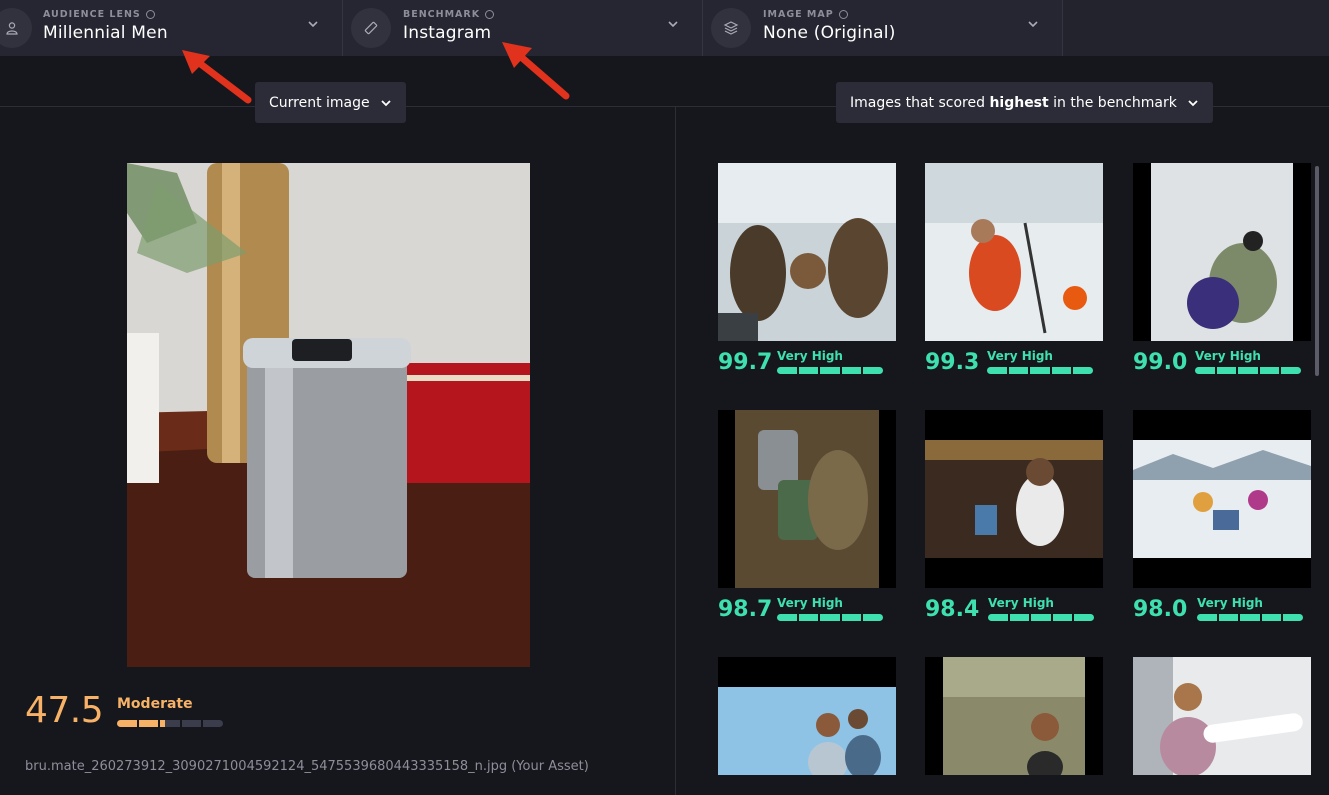 This screenshot has height=795, width=1329. I want to click on layers-icon, so click(731, 28).